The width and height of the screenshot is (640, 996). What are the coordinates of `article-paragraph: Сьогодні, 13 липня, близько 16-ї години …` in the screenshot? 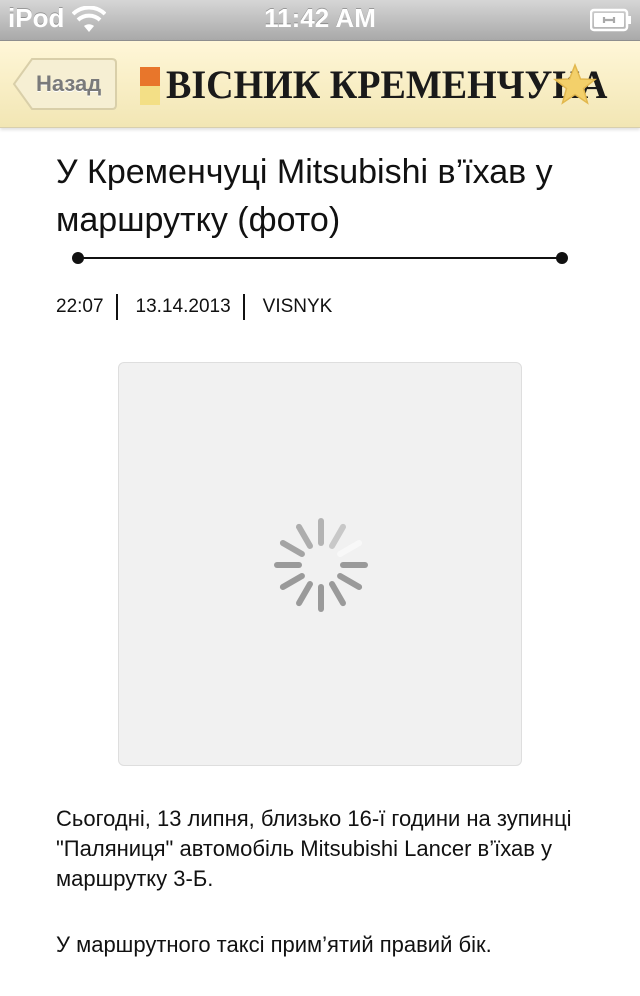 It's located at (314, 848).